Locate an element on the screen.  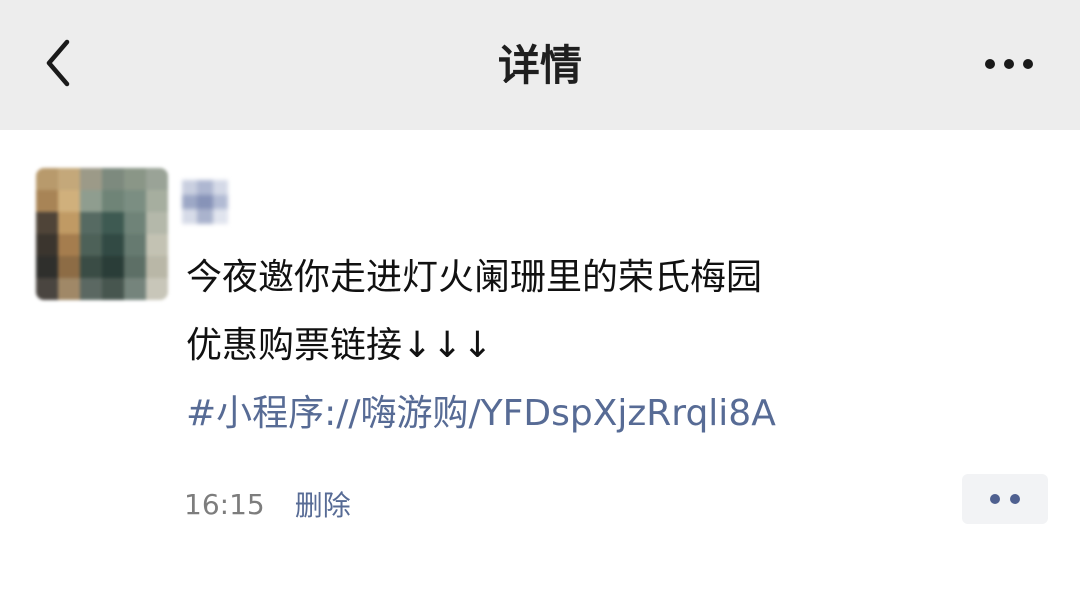
more-options-button is located at coordinates (1009, 64).